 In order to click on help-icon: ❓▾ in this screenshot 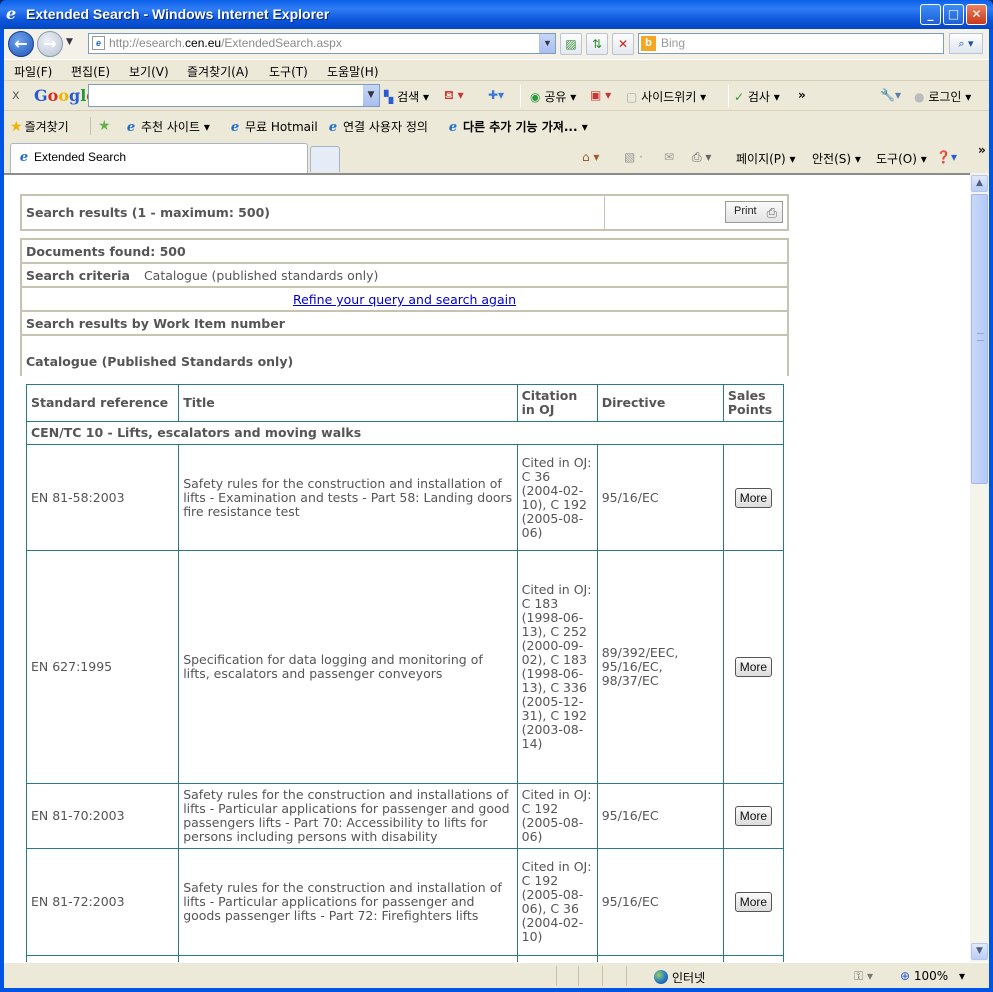, I will do `click(946, 157)`.